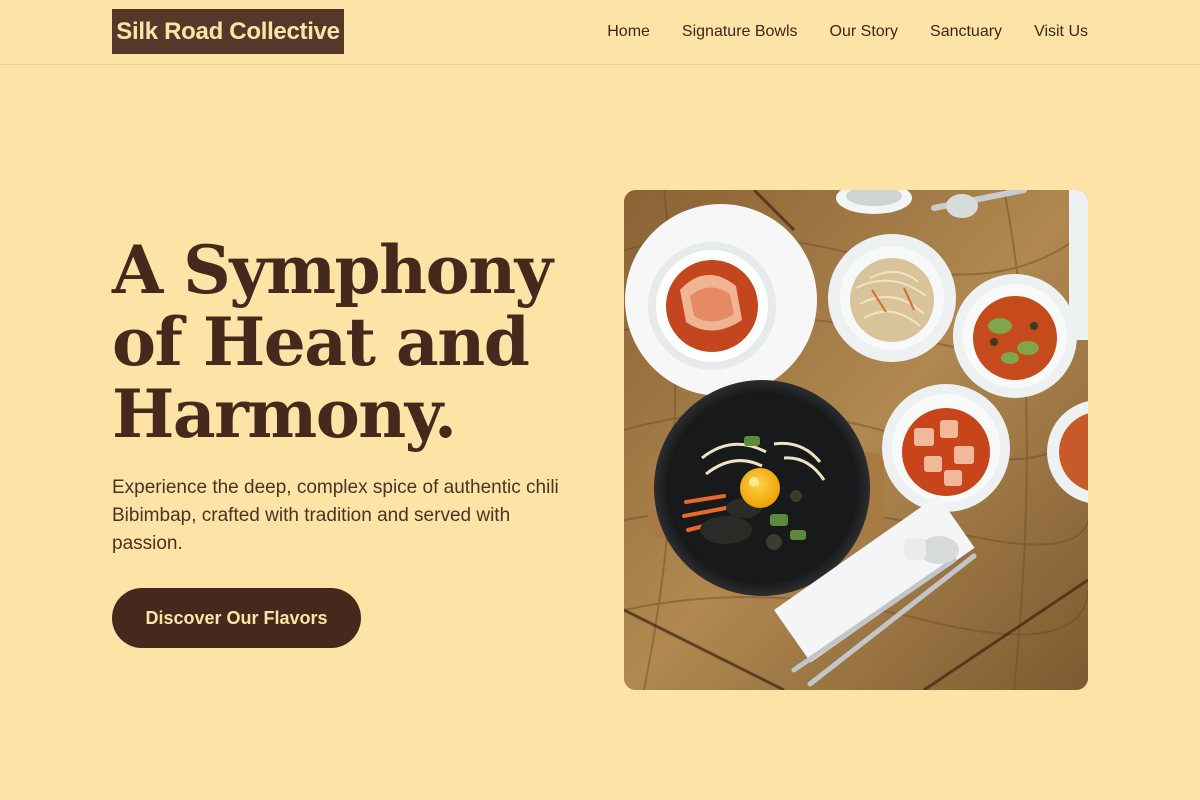  What do you see at coordinates (1061, 32) in the screenshot?
I see `nav-link-visit-us: Visit Us` at bounding box center [1061, 32].